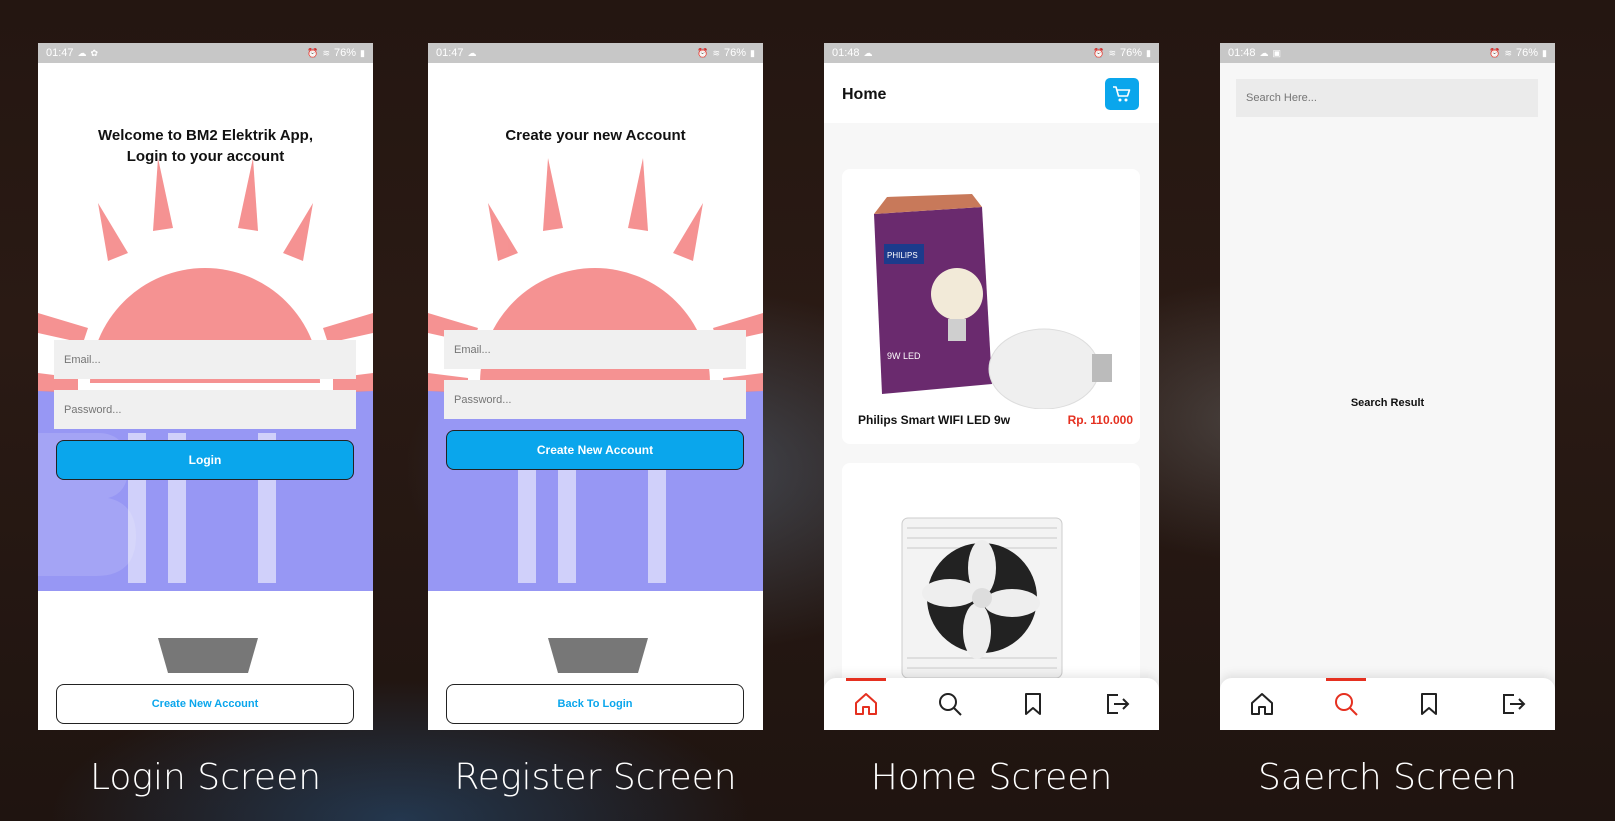  Describe the element at coordinates (902, 255) in the screenshot. I see `box-brand-text: PHILIPS` at that location.